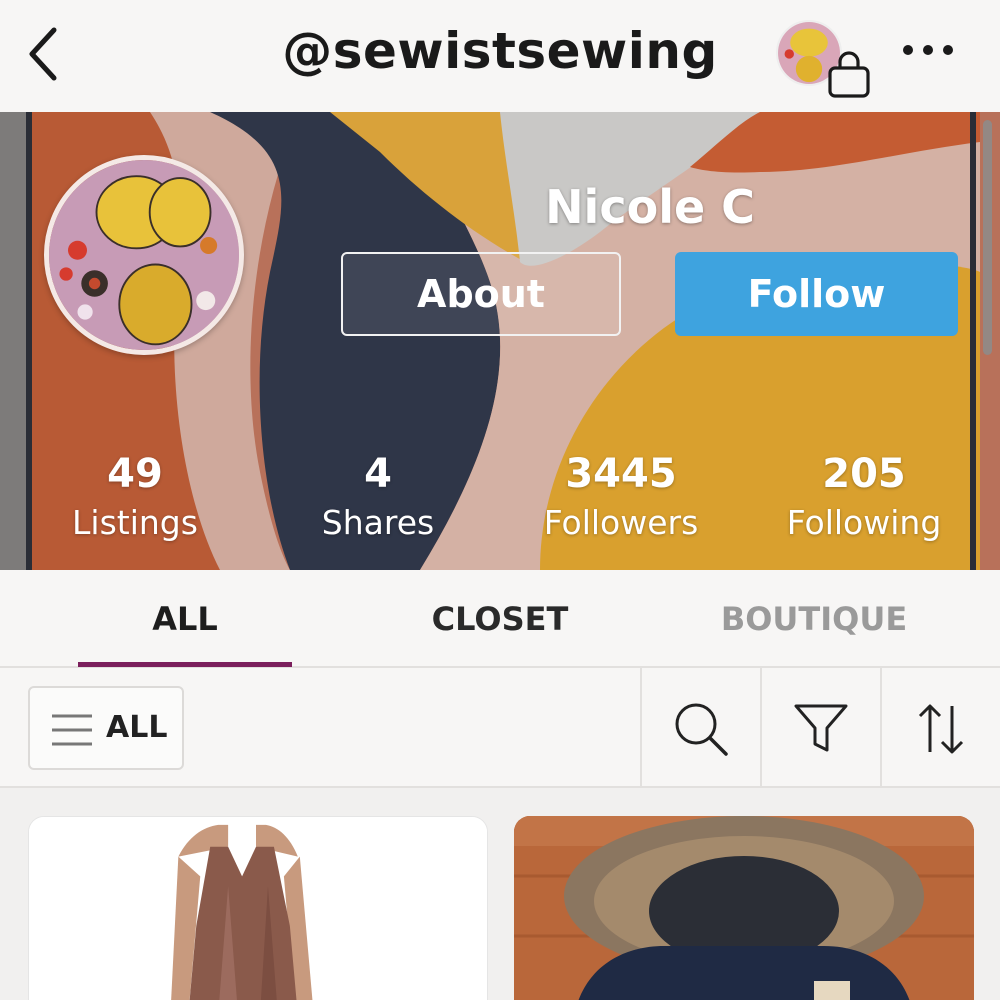  What do you see at coordinates (137, 727) in the screenshot?
I see `category-filter-label: ALL` at bounding box center [137, 727].